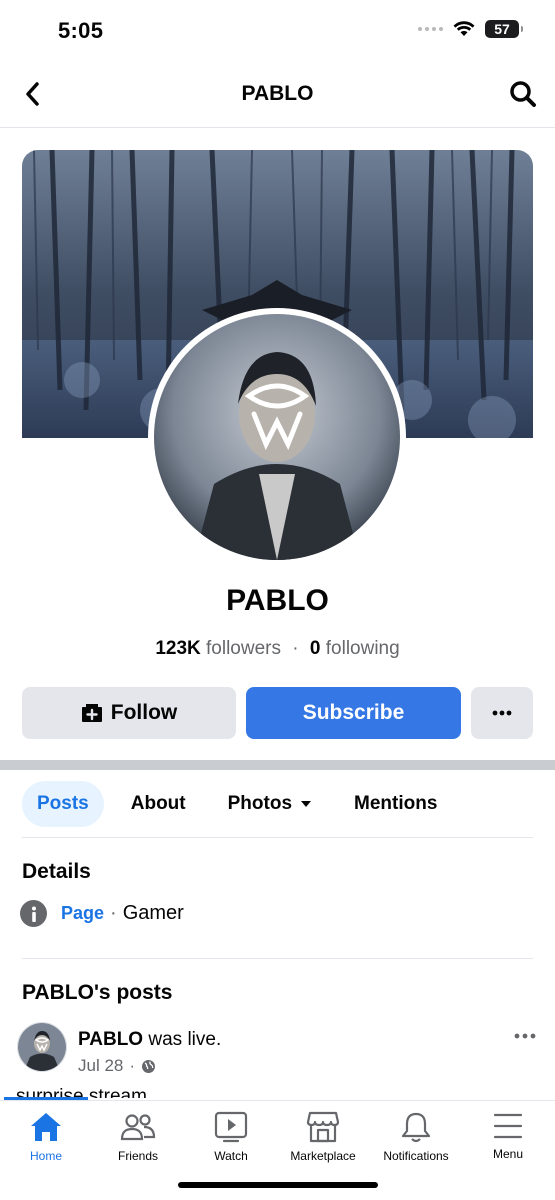  What do you see at coordinates (315, 648) in the screenshot?
I see `following-count: 0` at bounding box center [315, 648].